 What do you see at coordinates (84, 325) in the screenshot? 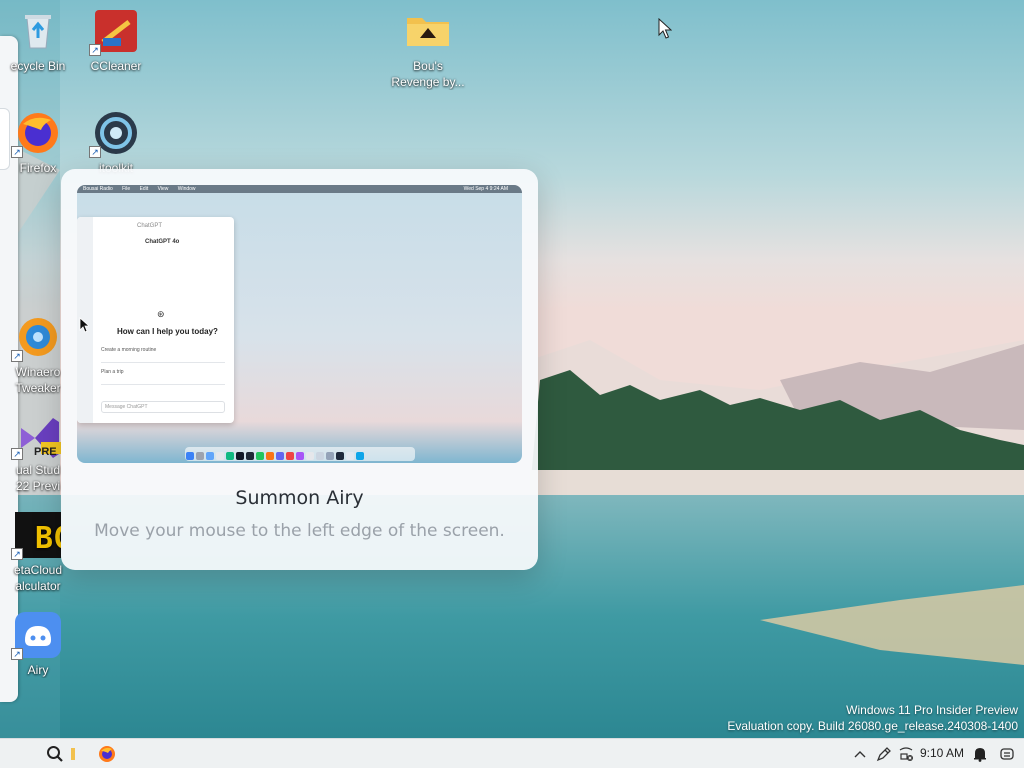
I see `preview-cursor-icon` at bounding box center [84, 325].